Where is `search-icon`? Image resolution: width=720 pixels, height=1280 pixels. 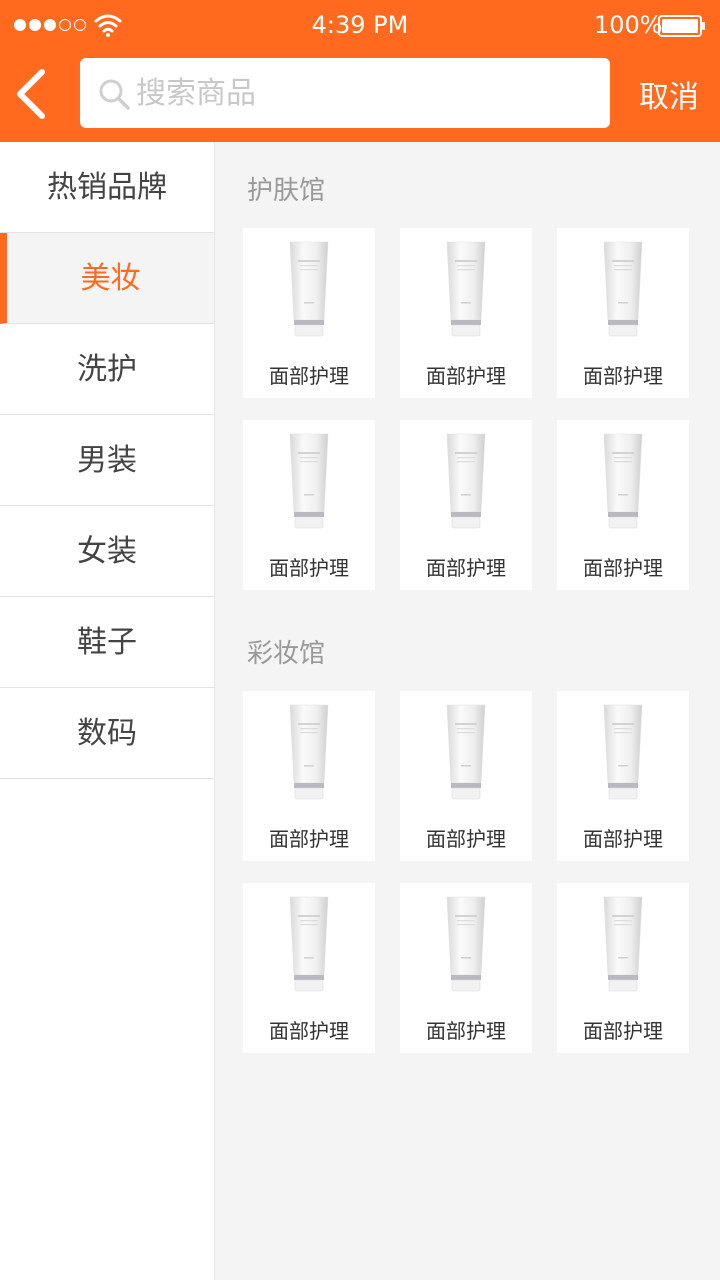 search-icon is located at coordinates (114, 94).